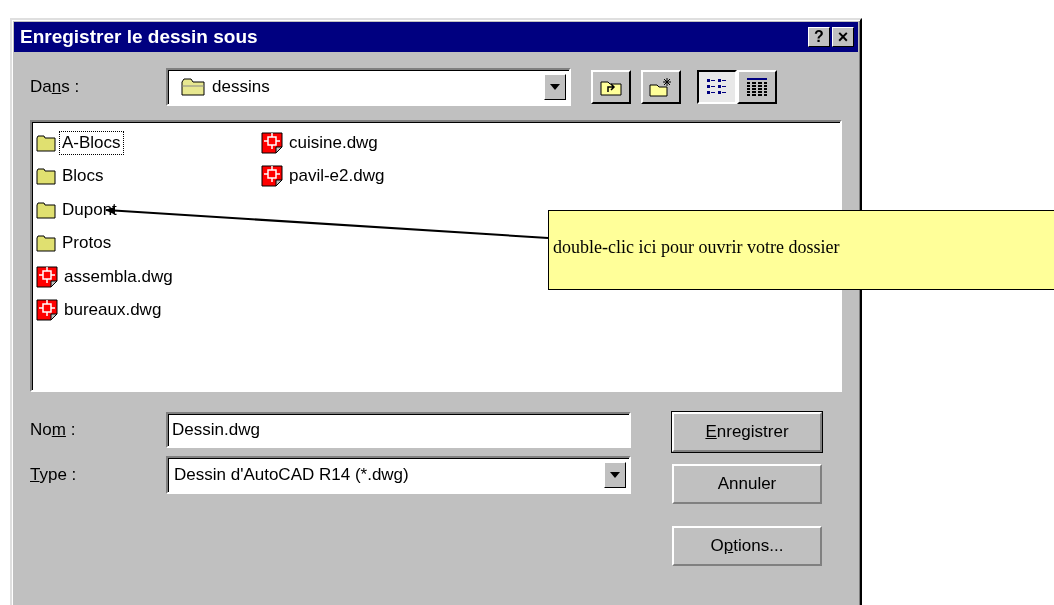 The width and height of the screenshot is (1054, 605). What do you see at coordinates (241, 87) in the screenshot?
I see `location-value: dessins` at bounding box center [241, 87].